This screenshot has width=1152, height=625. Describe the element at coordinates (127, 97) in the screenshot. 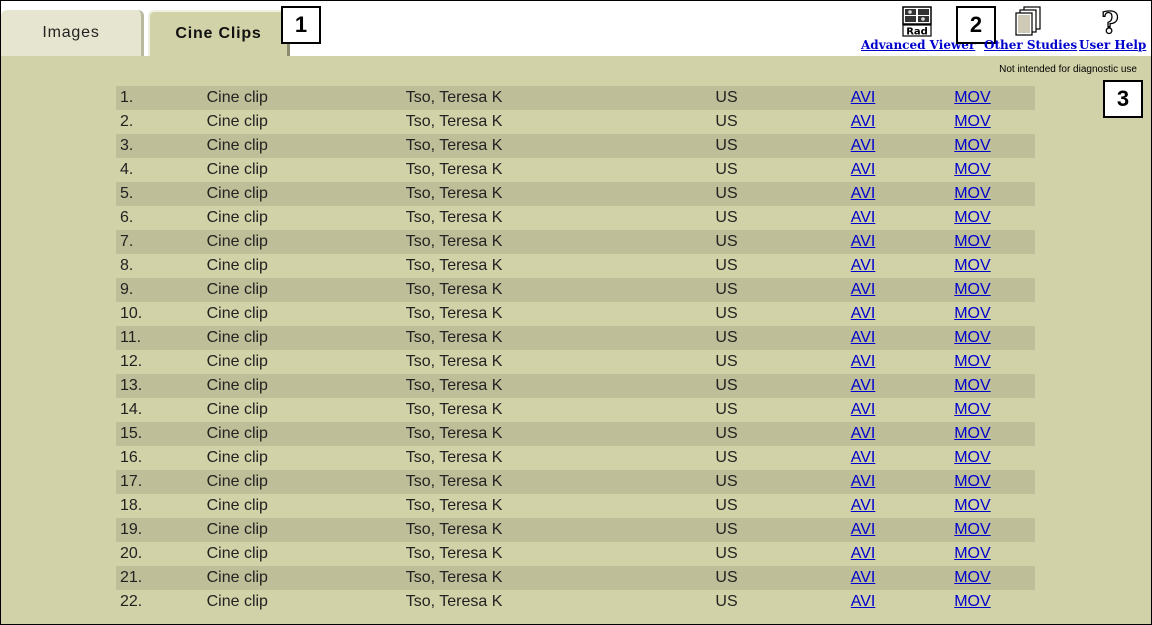

I see `clip-number: 1.` at that location.